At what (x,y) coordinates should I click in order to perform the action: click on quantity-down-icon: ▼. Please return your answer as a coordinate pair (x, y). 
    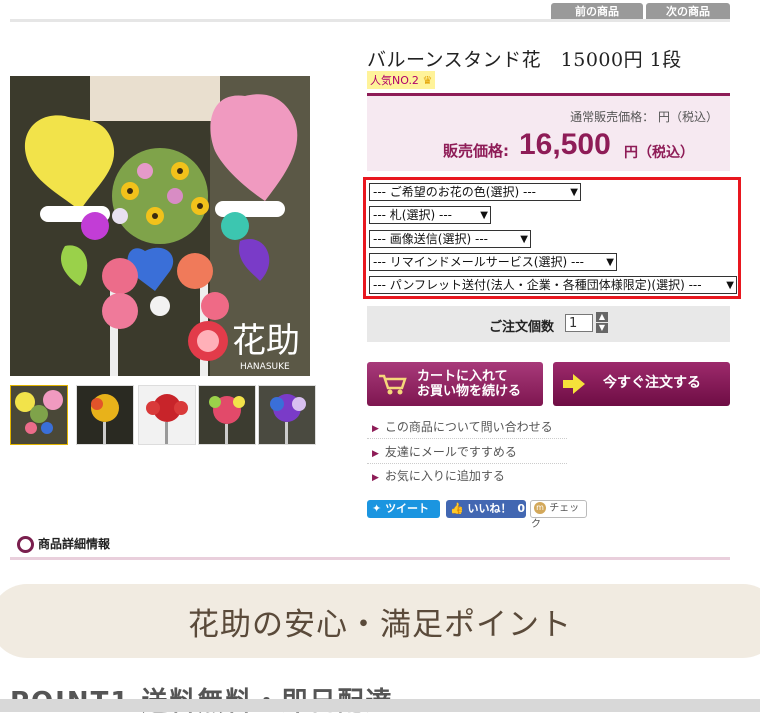
    Looking at the image, I should click on (602, 328).